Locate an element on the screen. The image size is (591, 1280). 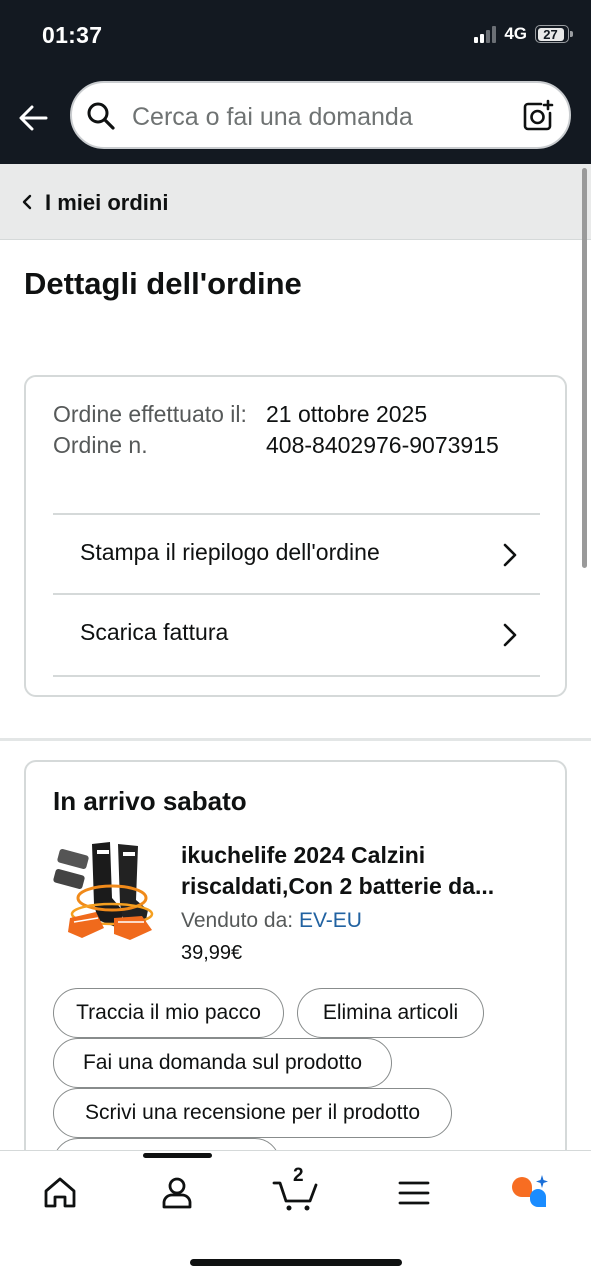
order-date-value: 21 ottobre 2025 is located at coordinates (347, 414).